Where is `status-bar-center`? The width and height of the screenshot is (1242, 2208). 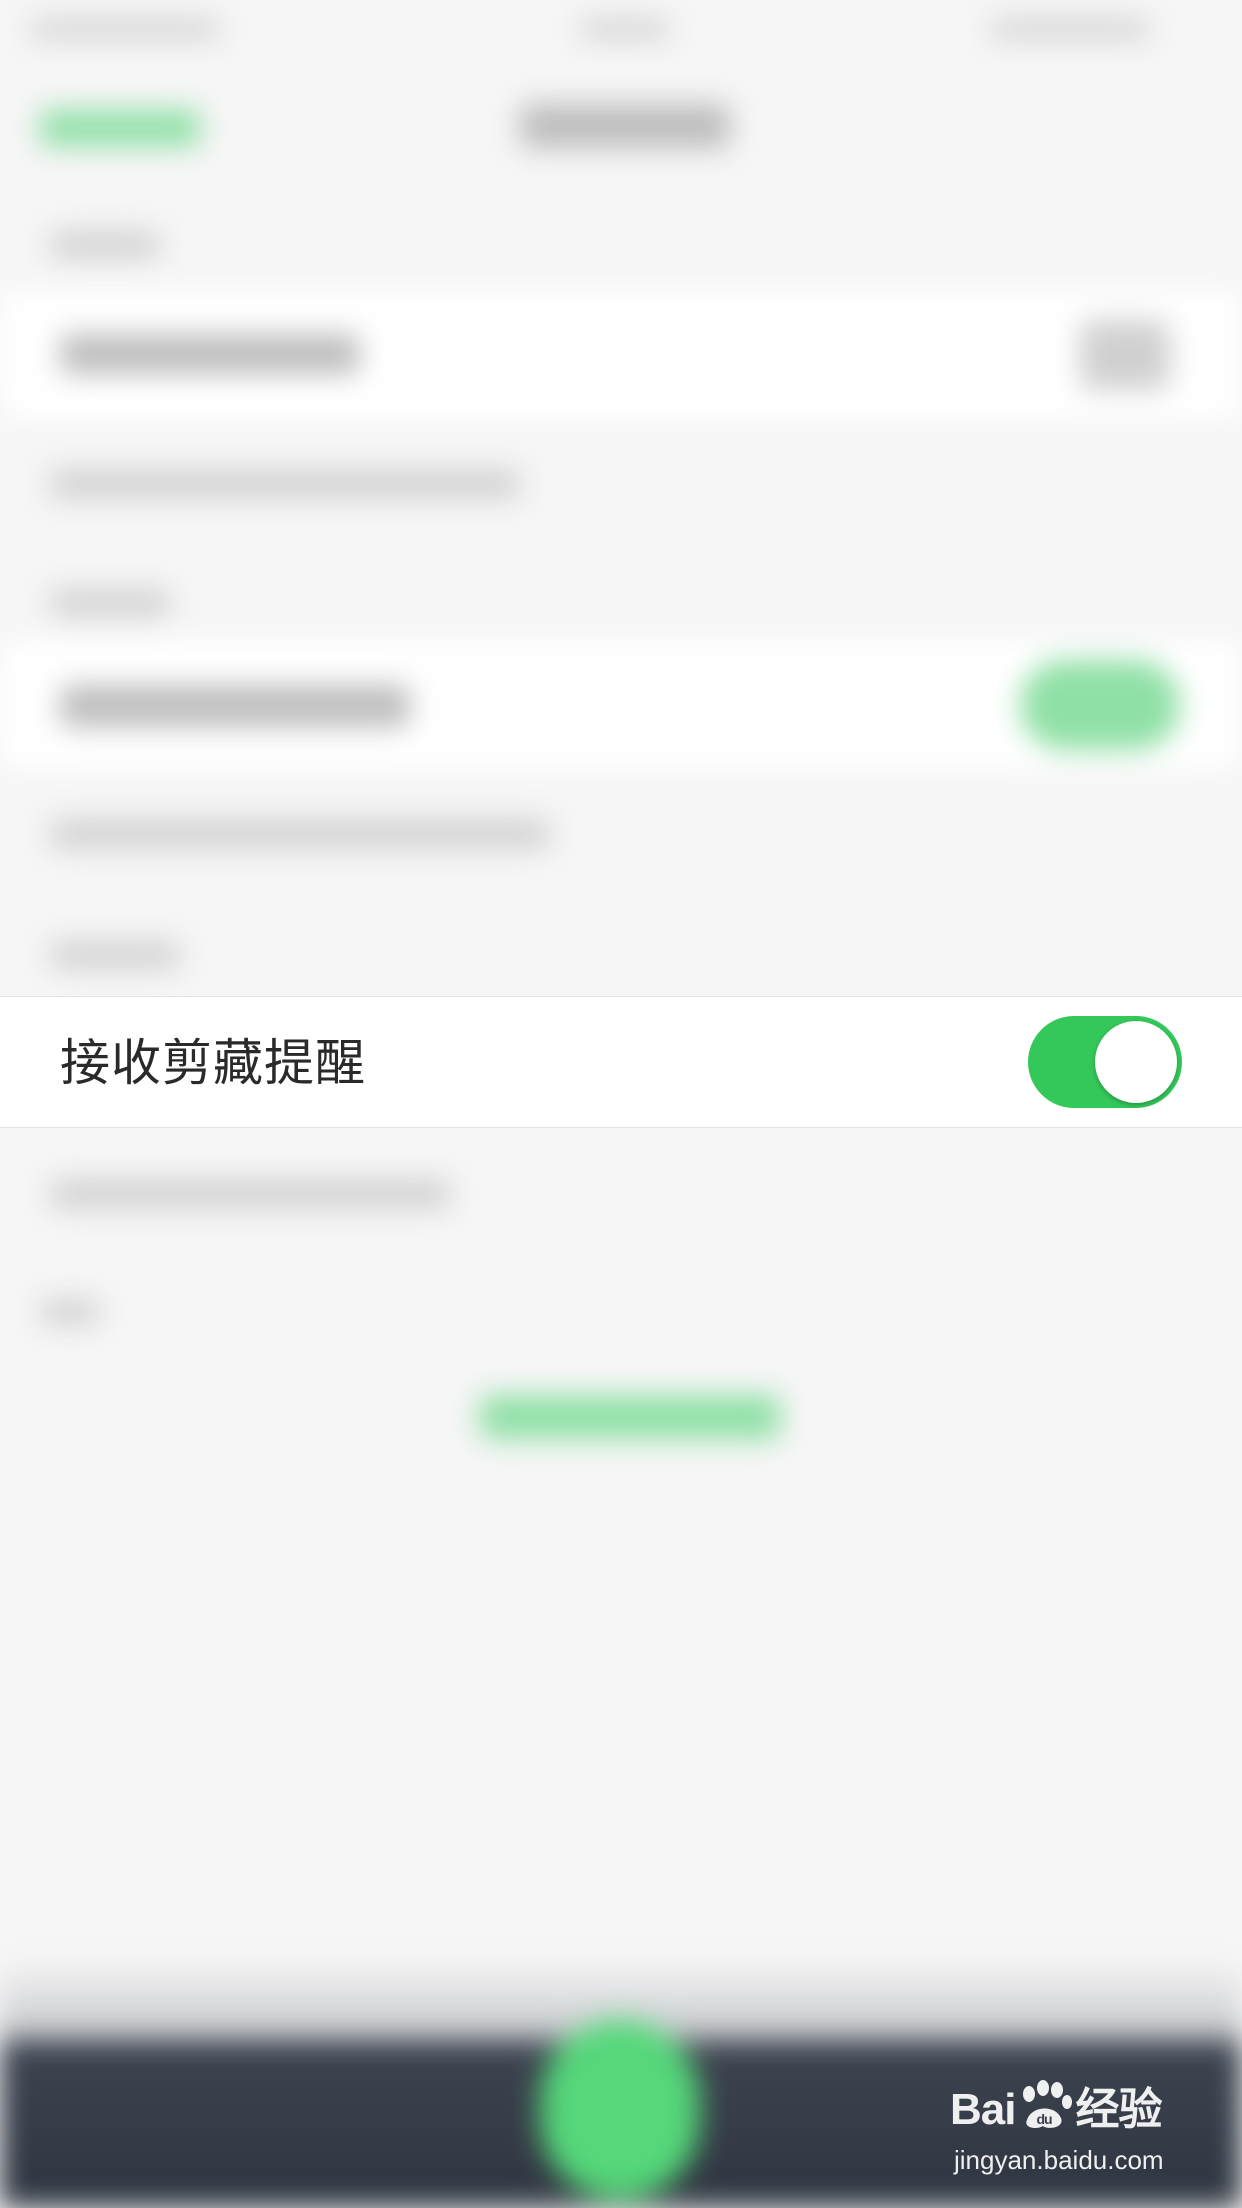
status-bar-center is located at coordinates (625, 29).